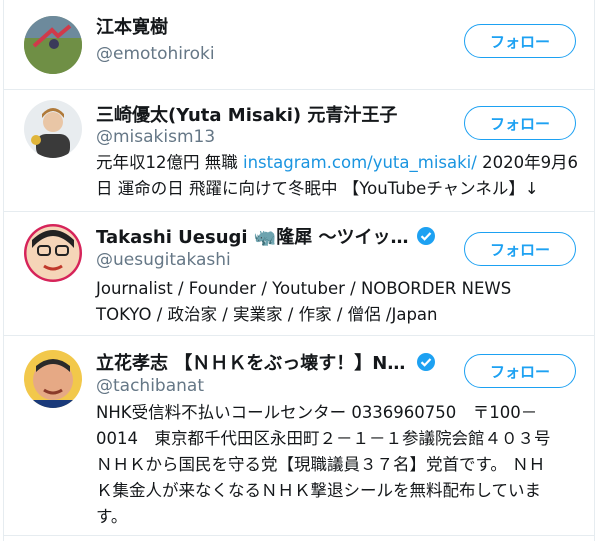 Image resolution: width=600 pixels, height=541 pixels. I want to click on name-row: 江本寛樹, so click(266, 26).